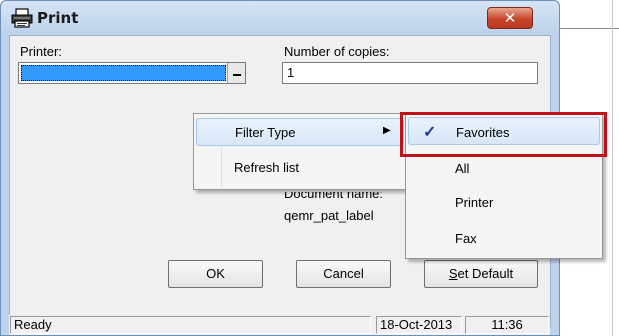  Describe the element at coordinates (123, 73) in the screenshot. I see `printer-selection` at that location.